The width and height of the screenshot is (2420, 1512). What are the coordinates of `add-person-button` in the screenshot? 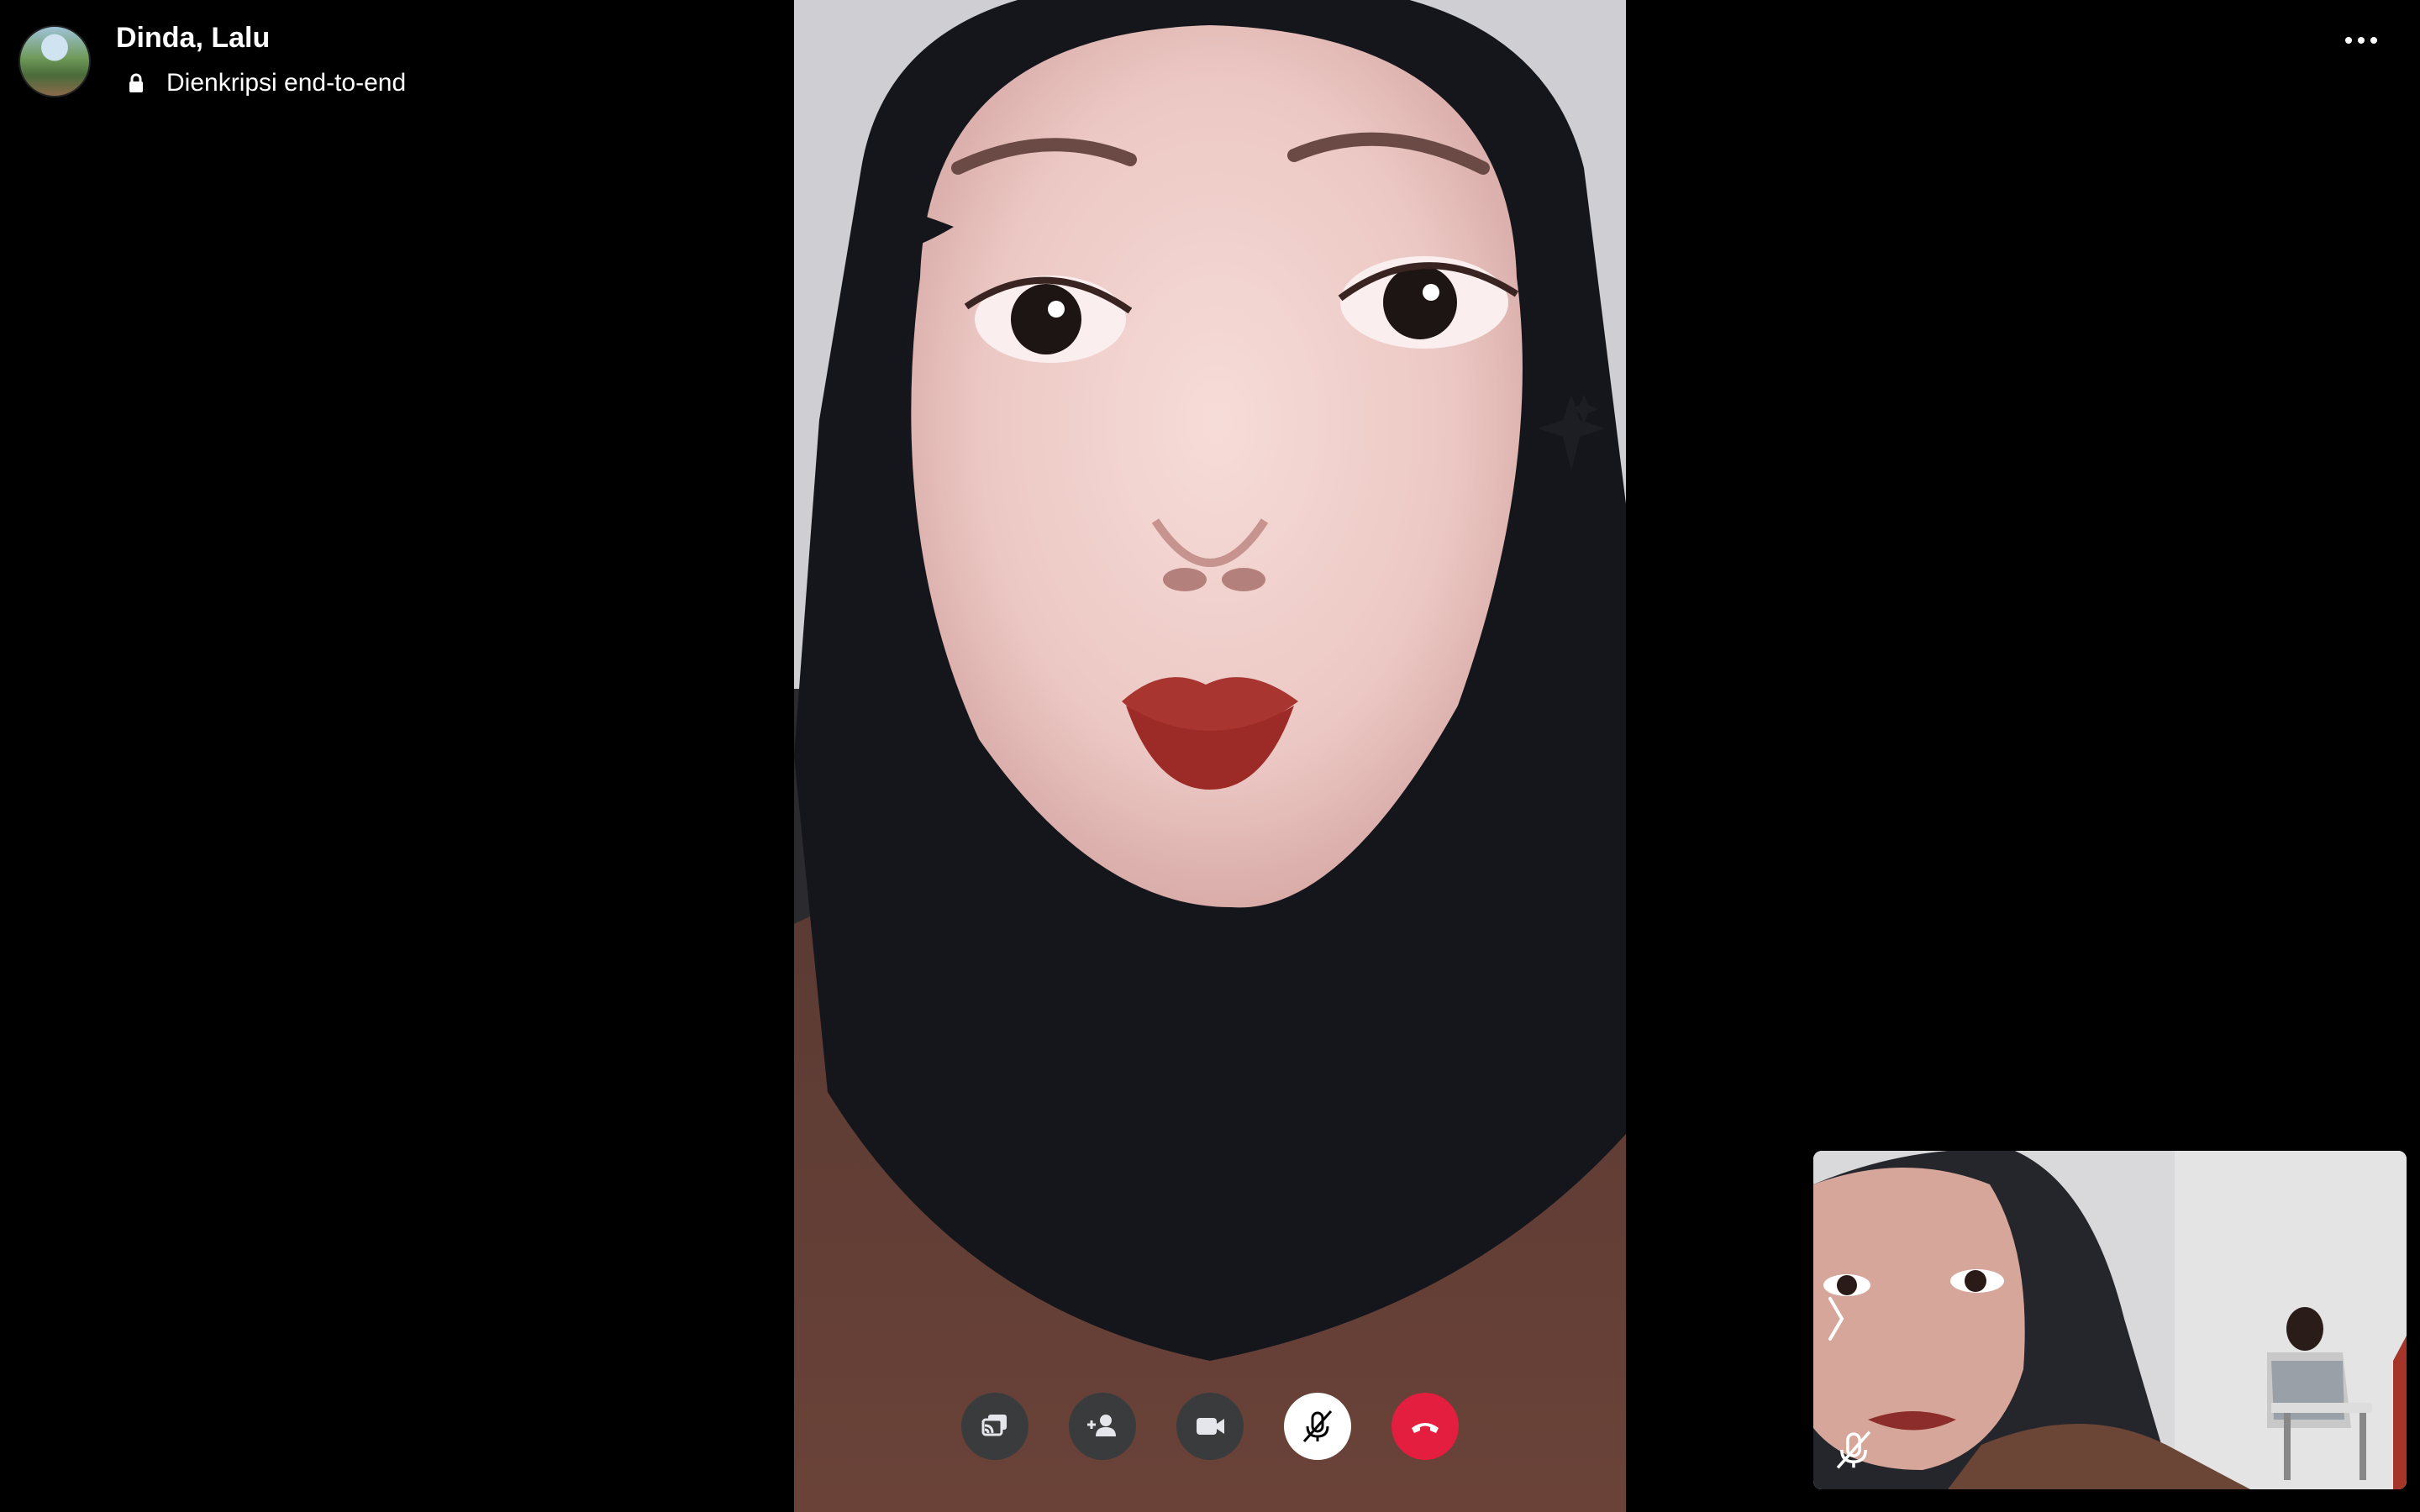 It's located at (1103, 1426).